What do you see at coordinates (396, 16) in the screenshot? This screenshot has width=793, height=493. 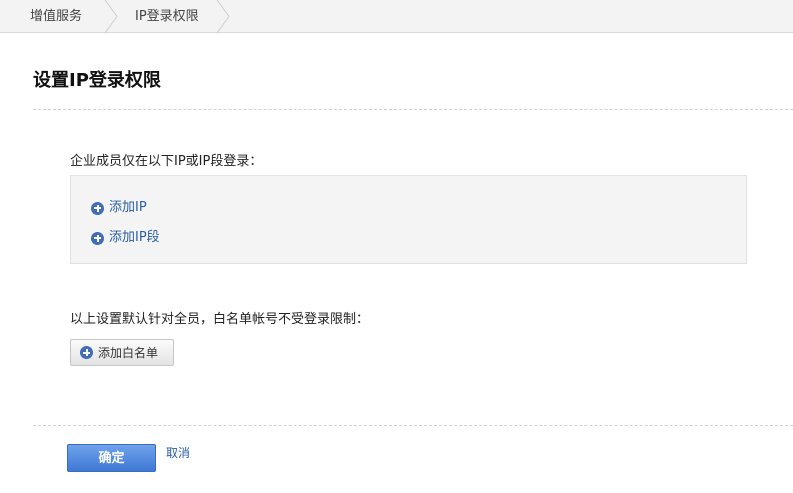 I see `breadcrumb: 增值服务 IP登录权限` at bounding box center [396, 16].